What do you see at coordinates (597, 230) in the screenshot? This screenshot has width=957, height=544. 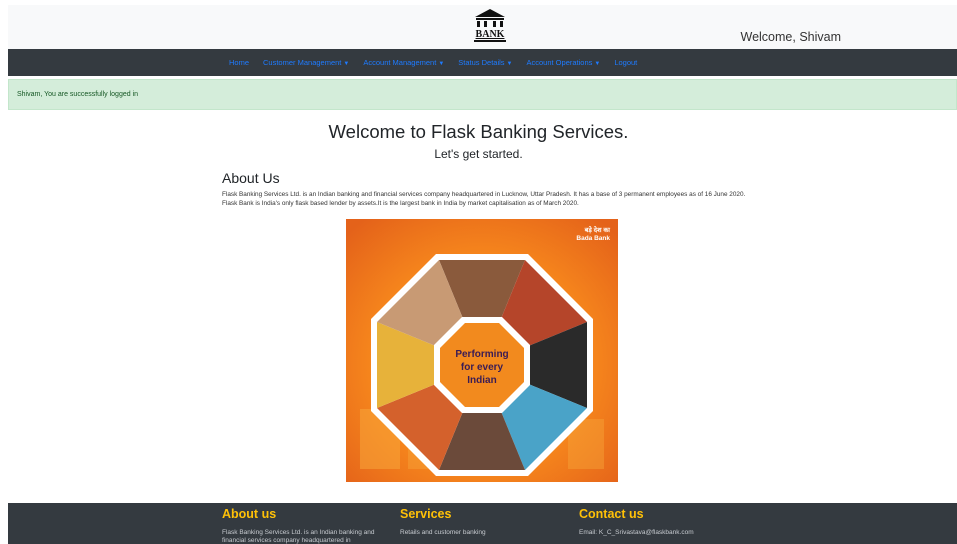 I see `poster-badge-hindi: बड़े देश का` at bounding box center [597, 230].